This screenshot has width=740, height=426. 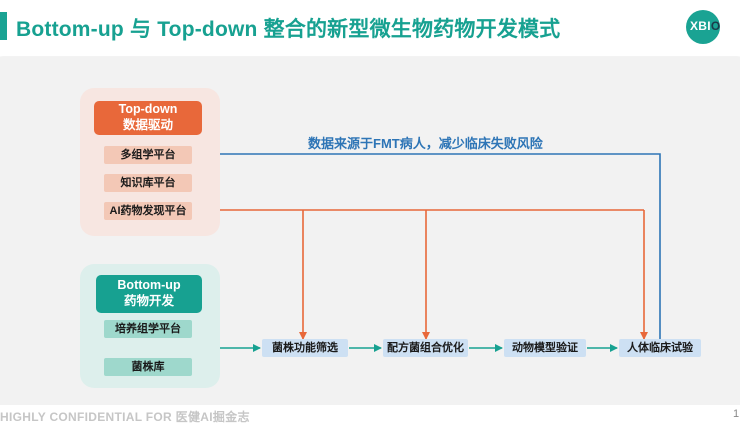 I want to click on animal-model-validation-node: 动物模型验证, so click(x=545, y=348).